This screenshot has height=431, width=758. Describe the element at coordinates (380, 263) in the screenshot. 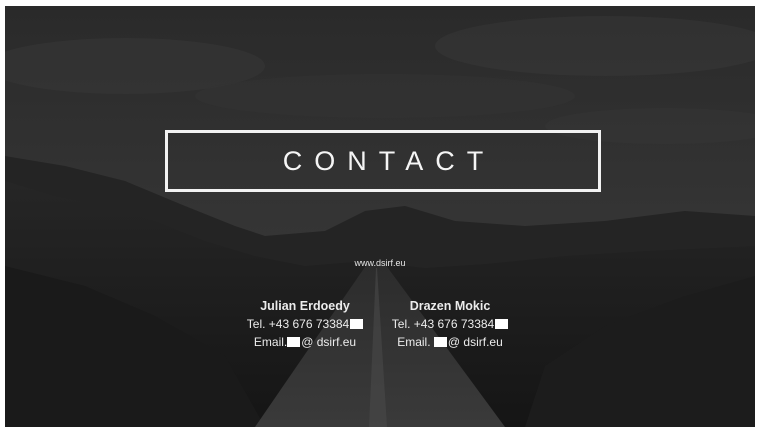

I see `website-link: www.dsirf.eu` at that location.